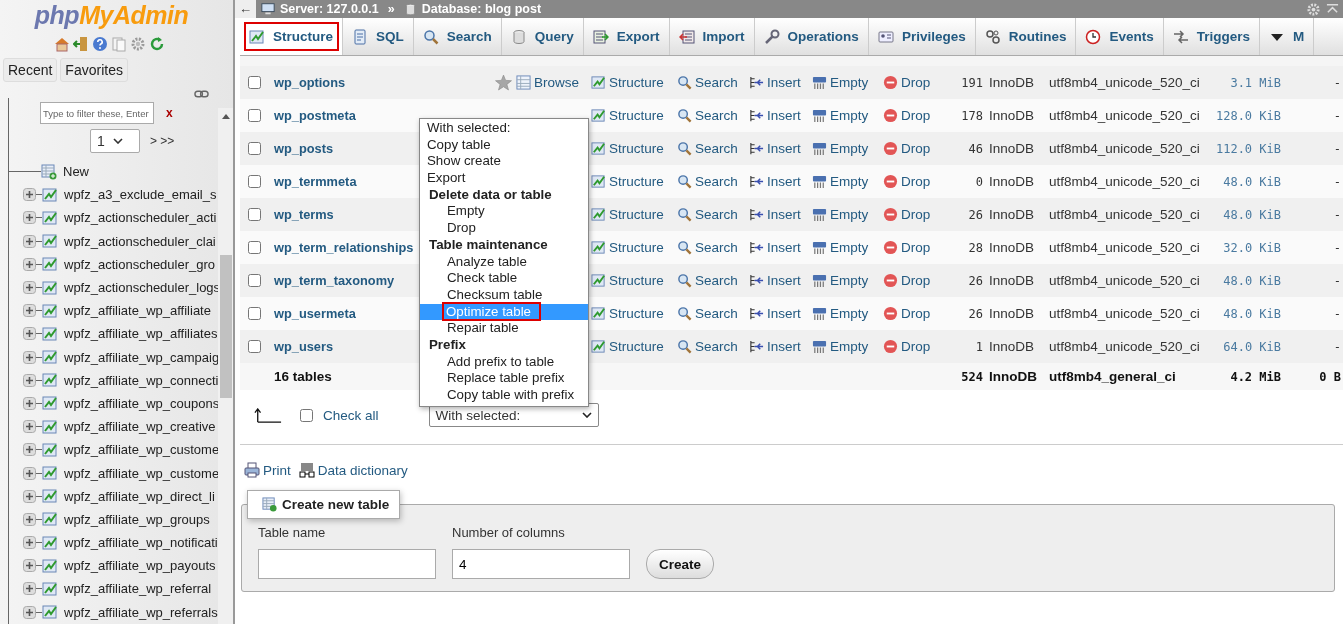  I want to click on new-table-link: New, so click(76, 172).